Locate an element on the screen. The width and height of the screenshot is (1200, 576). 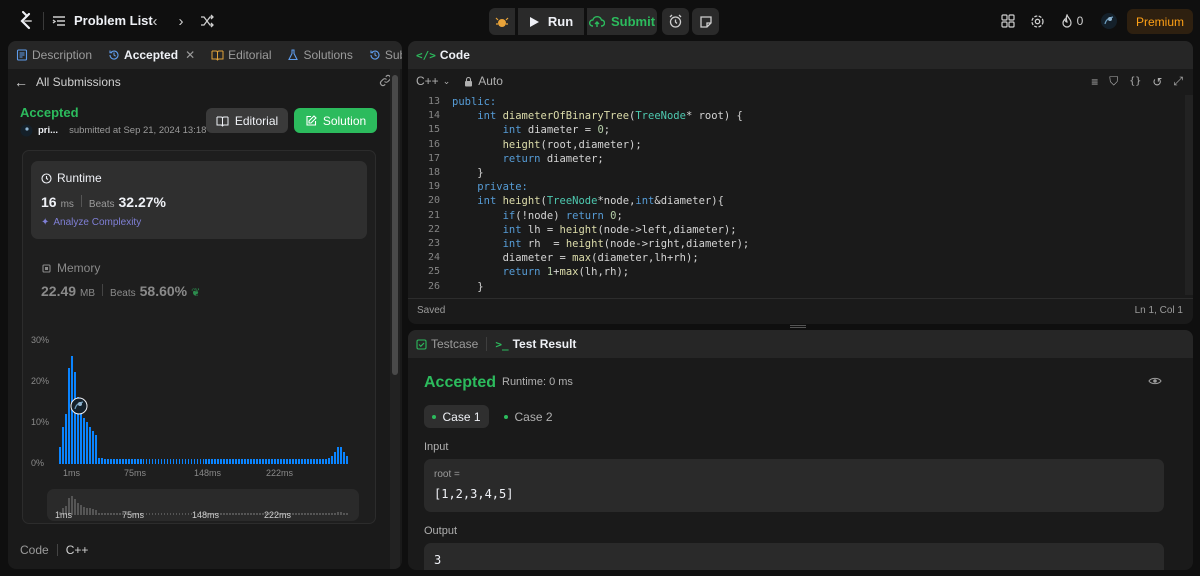
language-select: C++ ⌄ is located at coordinates (433, 81).